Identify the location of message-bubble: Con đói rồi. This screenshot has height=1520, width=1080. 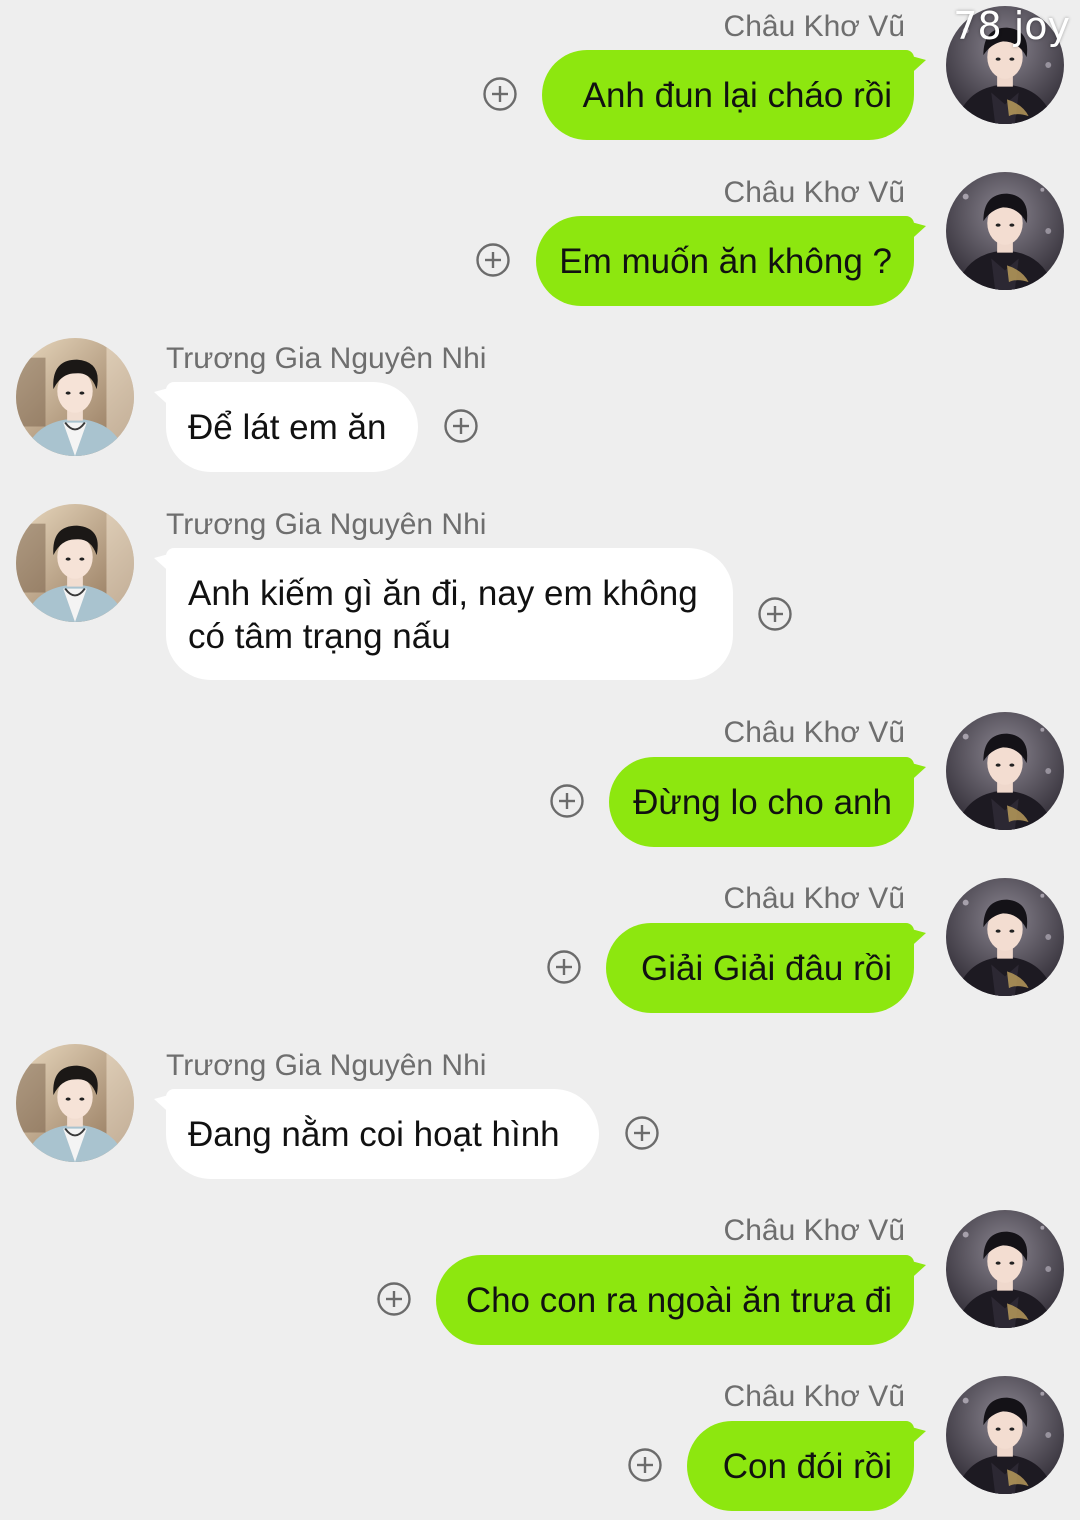
(806, 1466).